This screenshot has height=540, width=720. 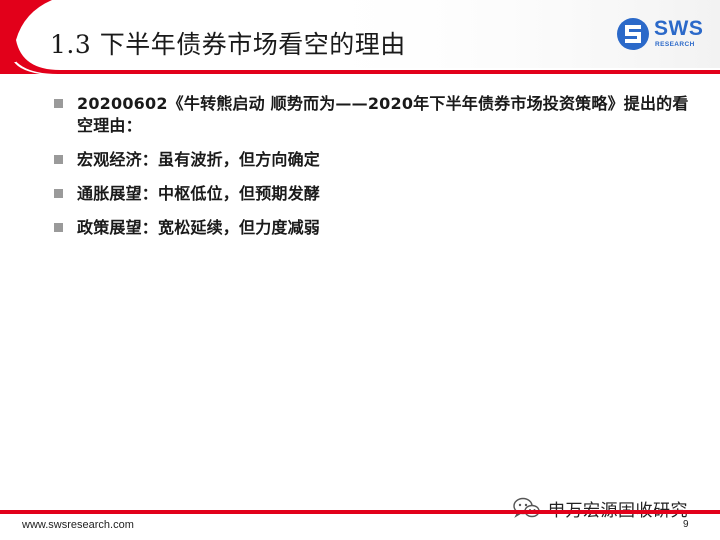 I want to click on sws-logo-icon, so click(x=633, y=34).